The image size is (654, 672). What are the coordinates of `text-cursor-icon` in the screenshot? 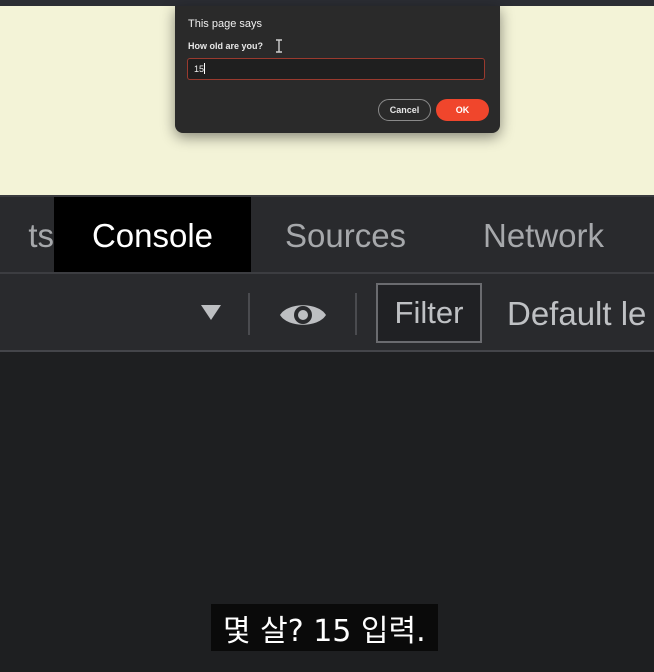 It's located at (279, 46).